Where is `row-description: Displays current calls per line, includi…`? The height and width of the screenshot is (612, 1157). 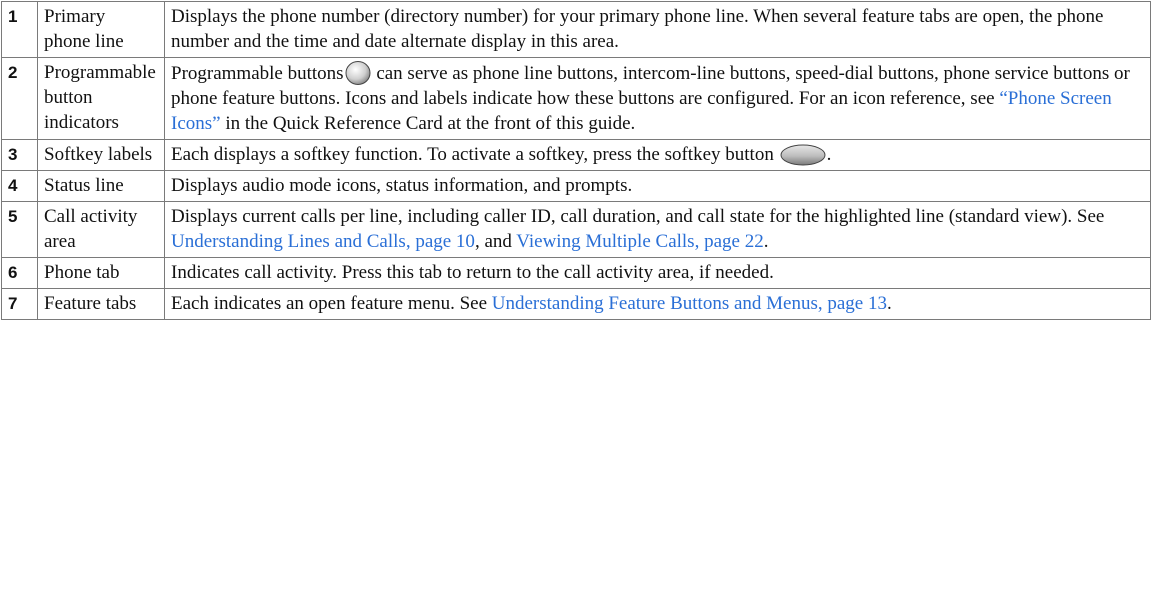
row-description: Displays current calls per line, includi… is located at coordinates (657, 229).